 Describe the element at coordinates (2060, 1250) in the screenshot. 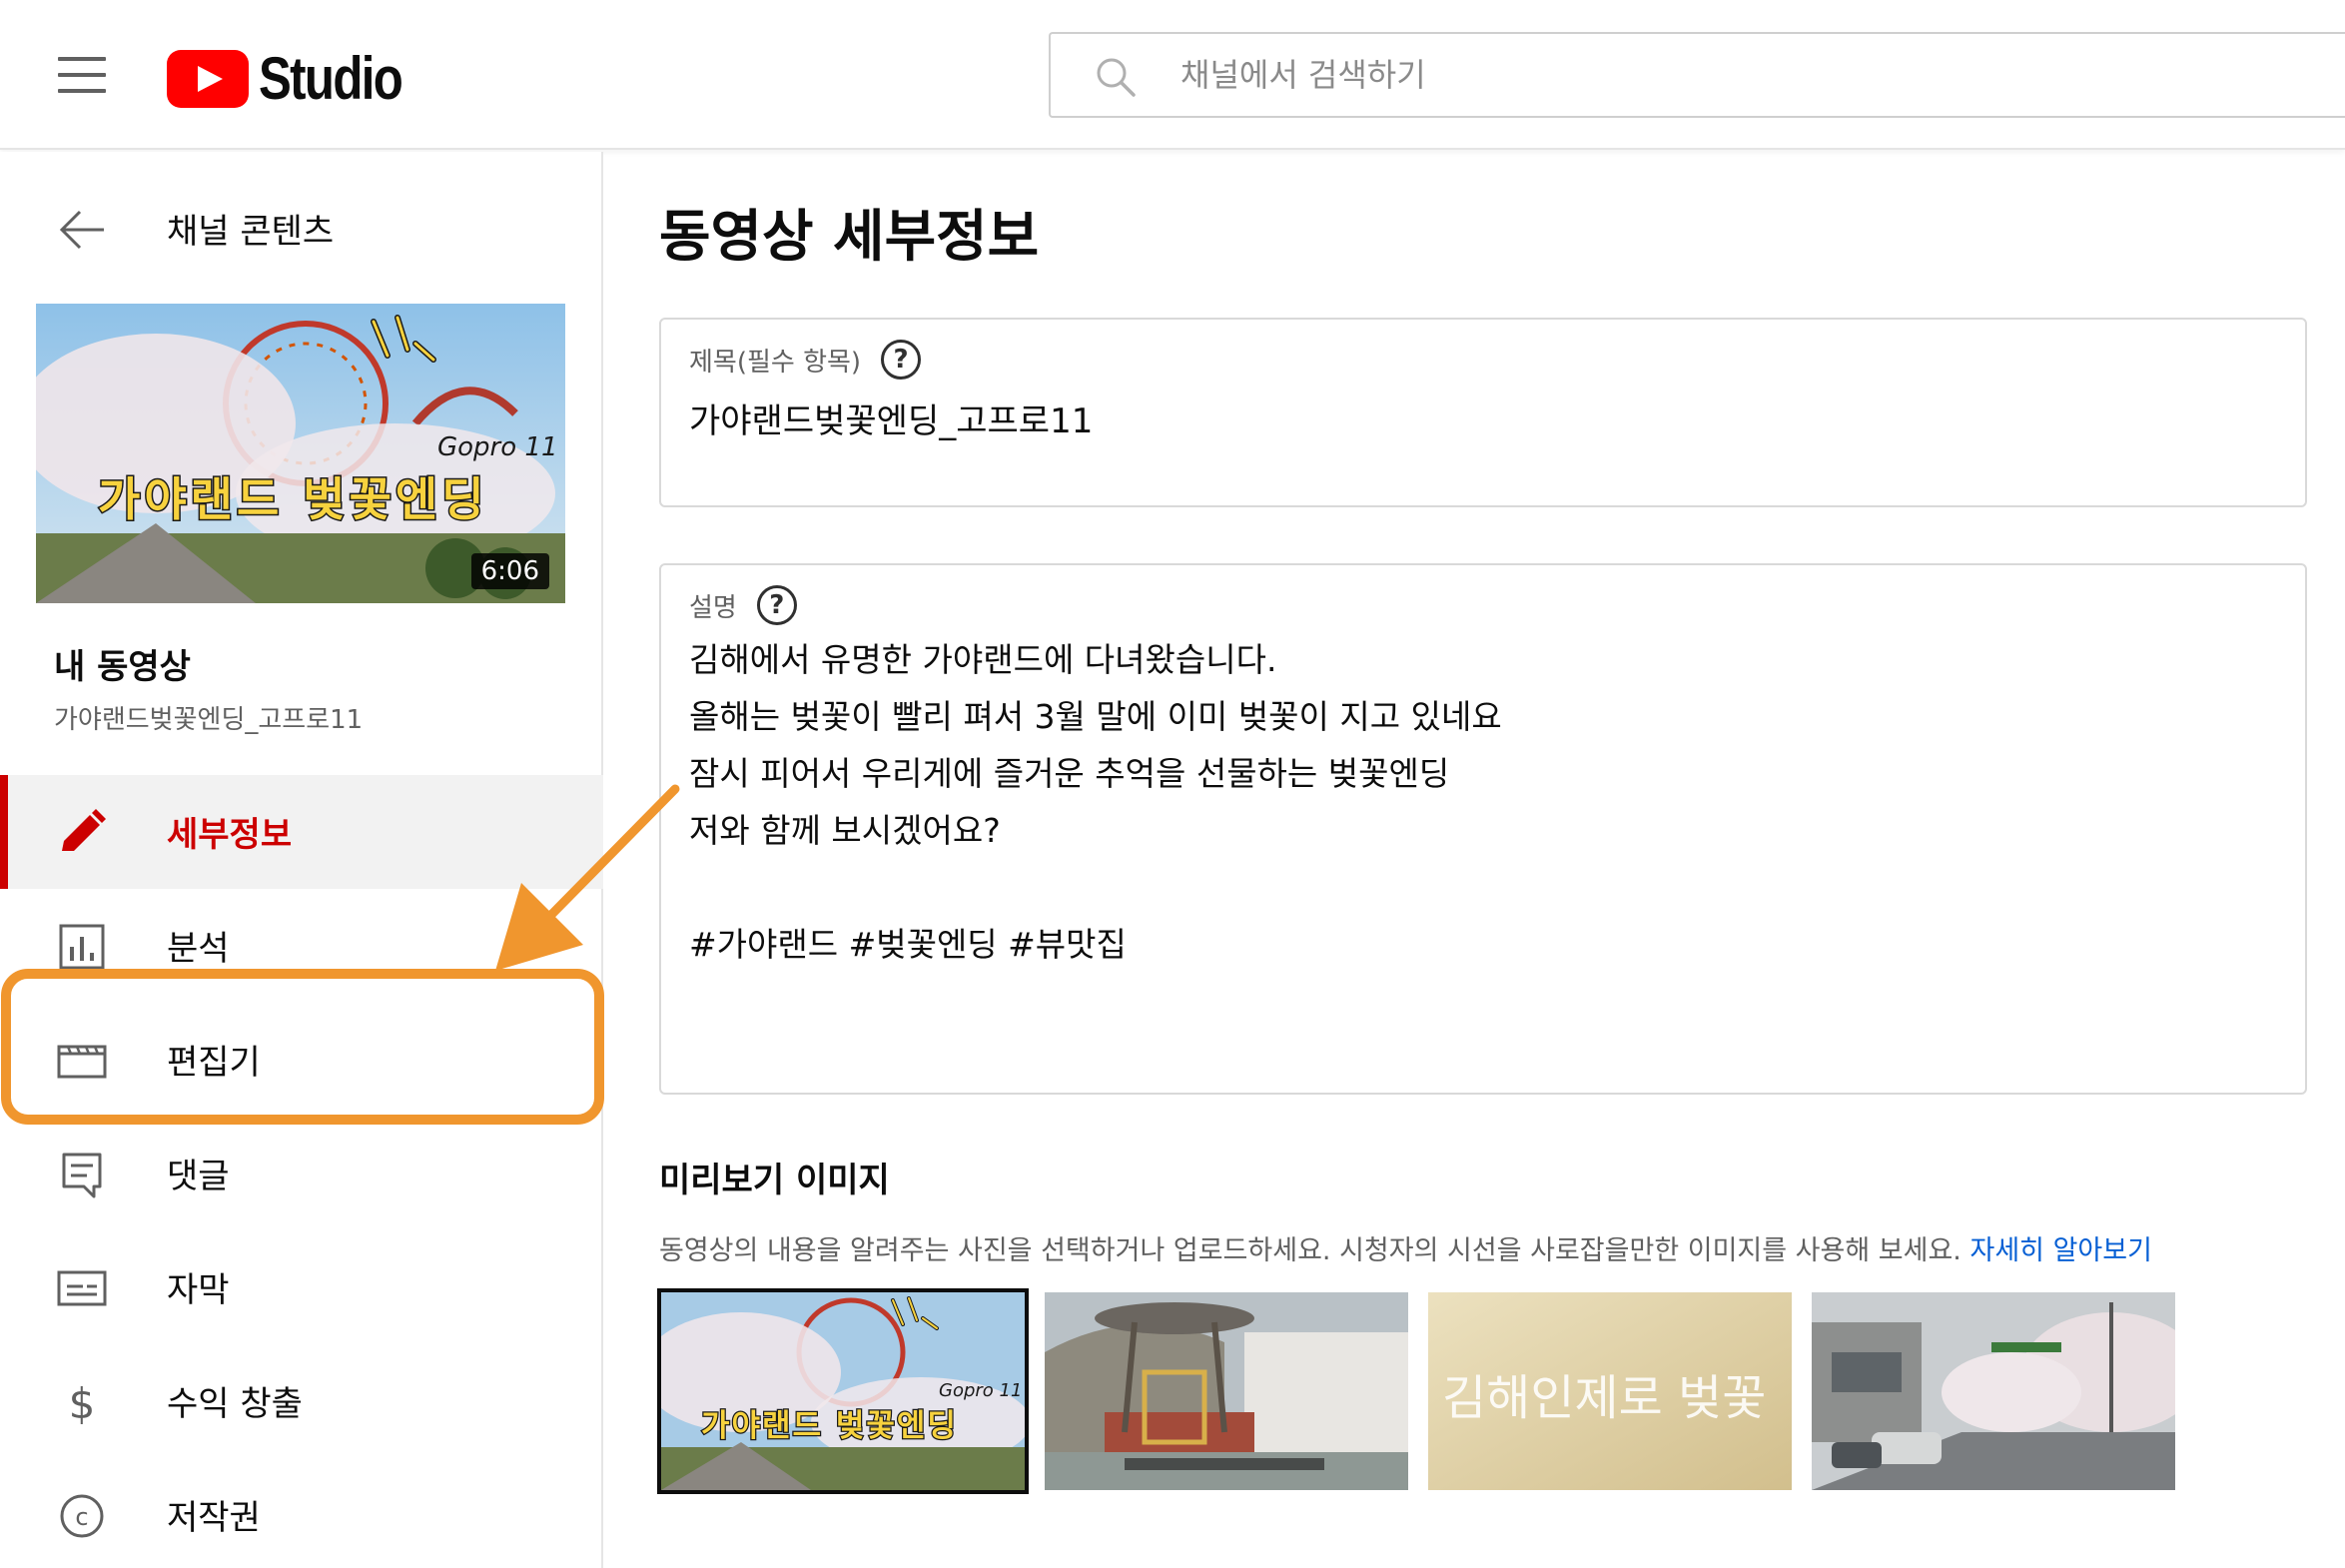

I see `learn-more-link: 자세히 알아보기` at that location.